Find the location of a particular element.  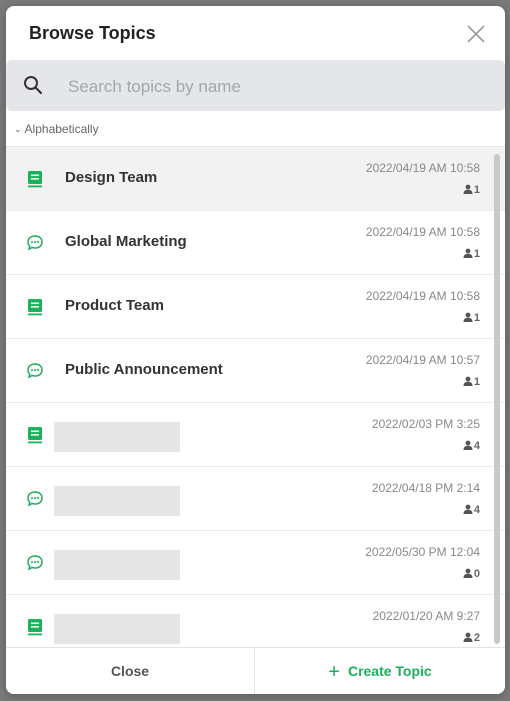

topic-timestamp: 2022/05/30 PM 12:04 is located at coordinates (422, 552).